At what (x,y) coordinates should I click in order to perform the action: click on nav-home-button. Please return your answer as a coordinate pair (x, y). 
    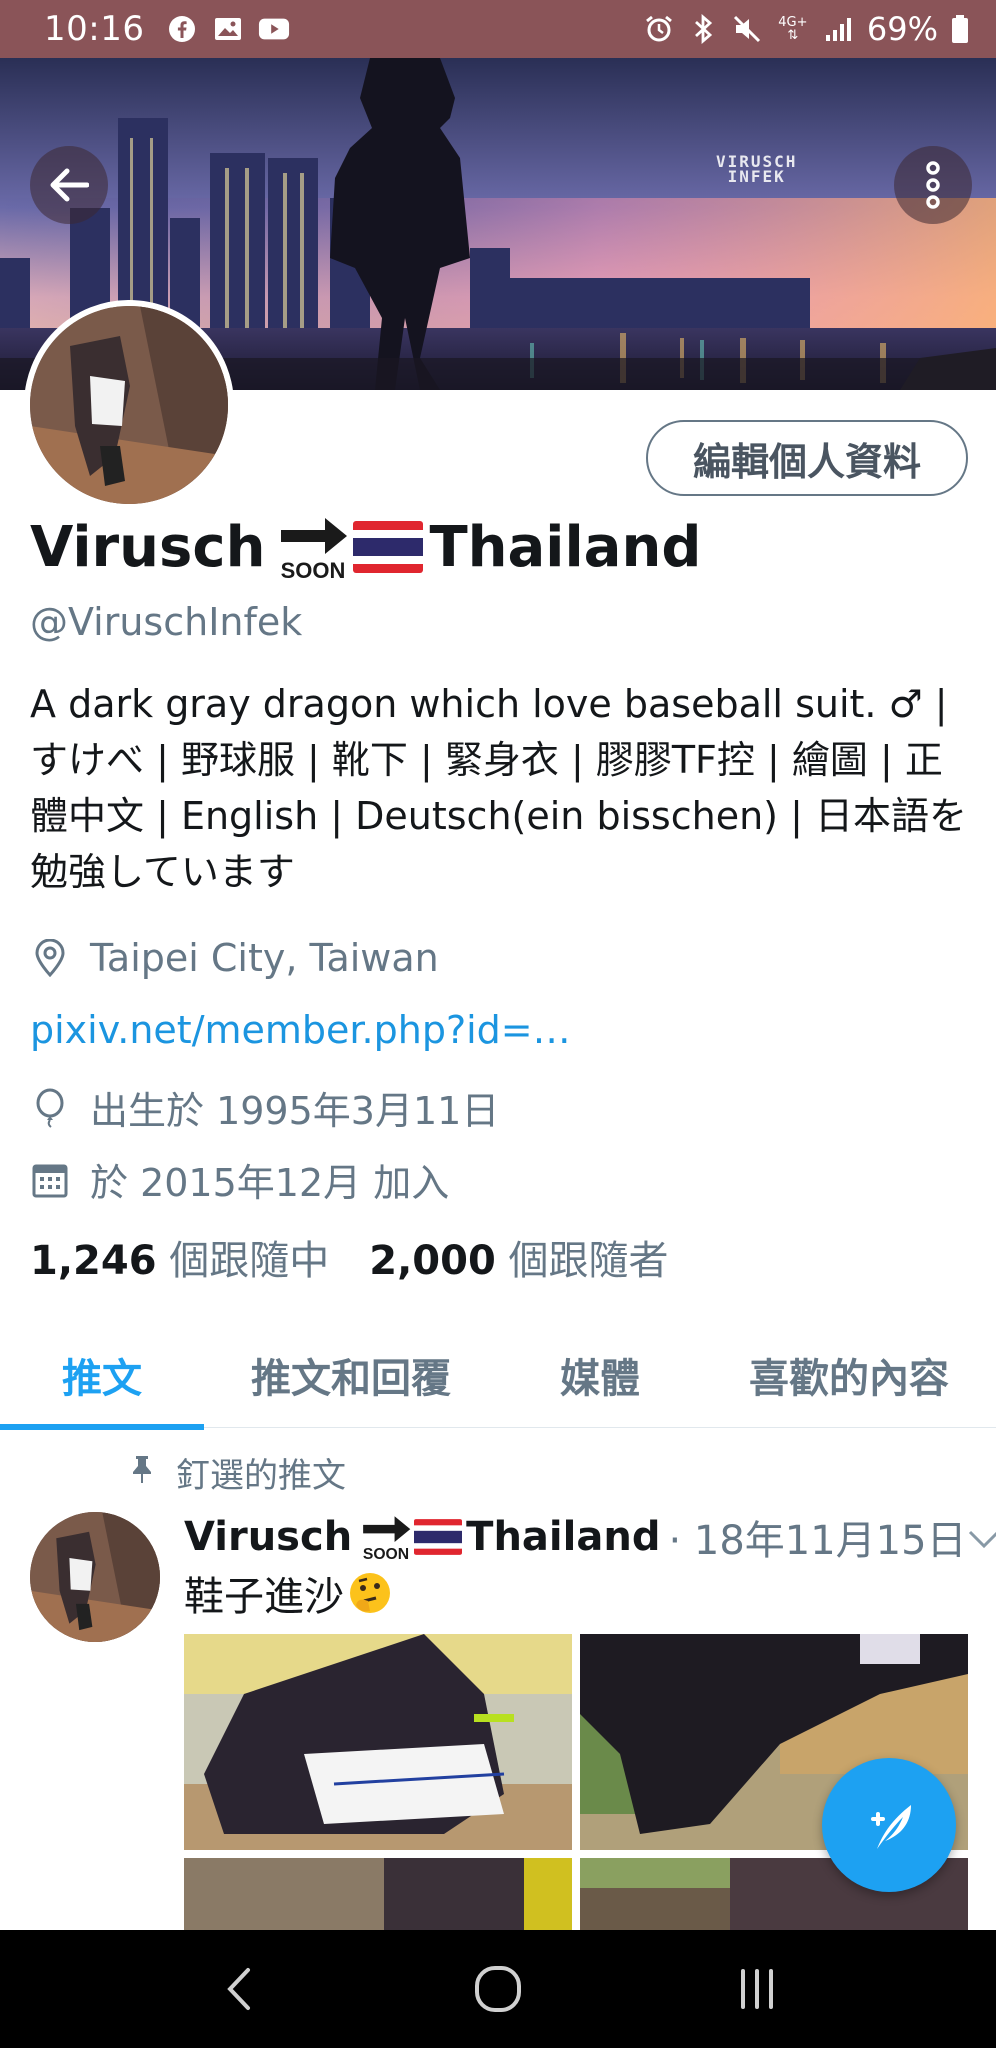
    Looking at the image, I should click on (498, 1989).